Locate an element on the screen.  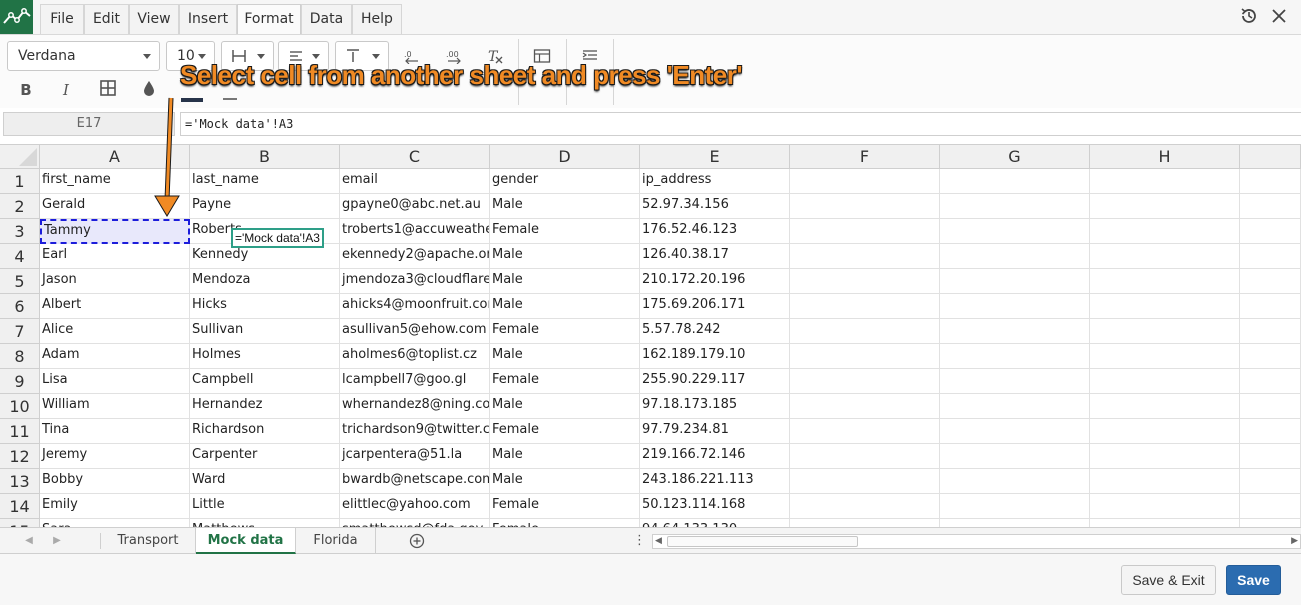
table-cell: Alice is located at coordinates (115, 331).